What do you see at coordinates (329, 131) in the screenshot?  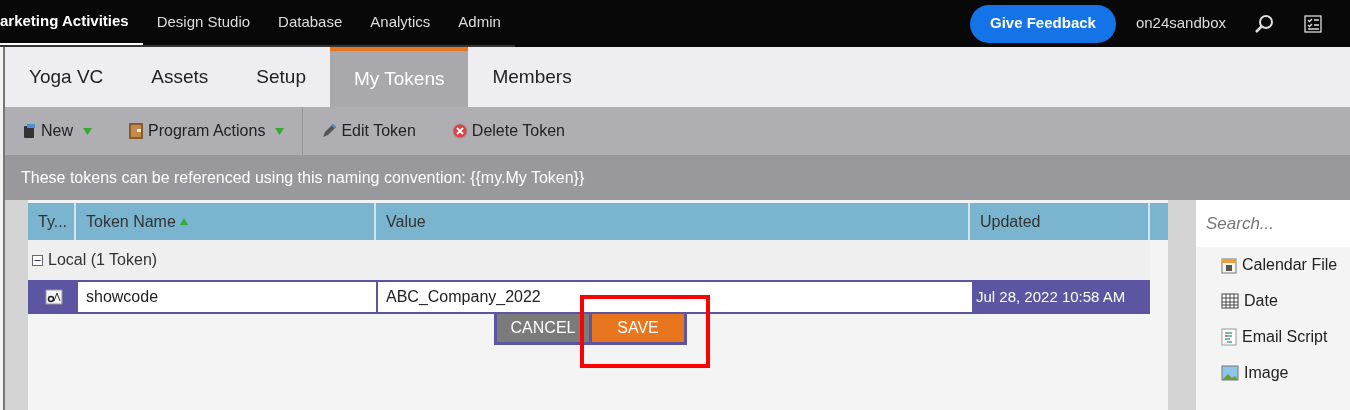 I see `pencil-icon` at bounding box center [329, 131].